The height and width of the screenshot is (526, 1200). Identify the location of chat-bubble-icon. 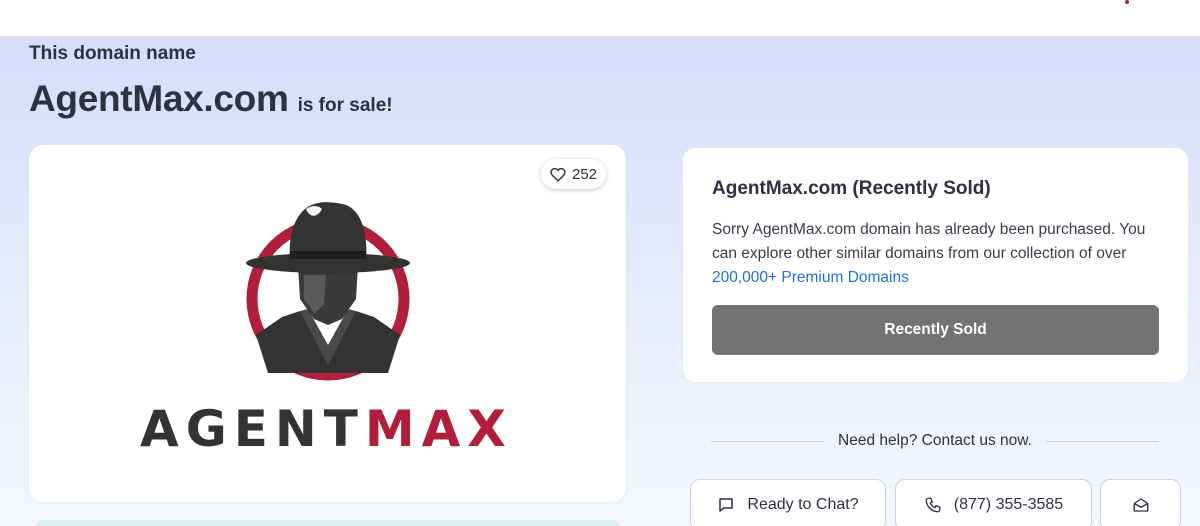
(726, 505).